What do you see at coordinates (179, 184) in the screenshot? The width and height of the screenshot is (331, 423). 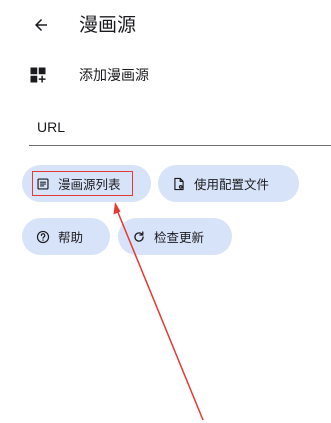 I see `file-gear-icon` at bounding box center [179, 184].